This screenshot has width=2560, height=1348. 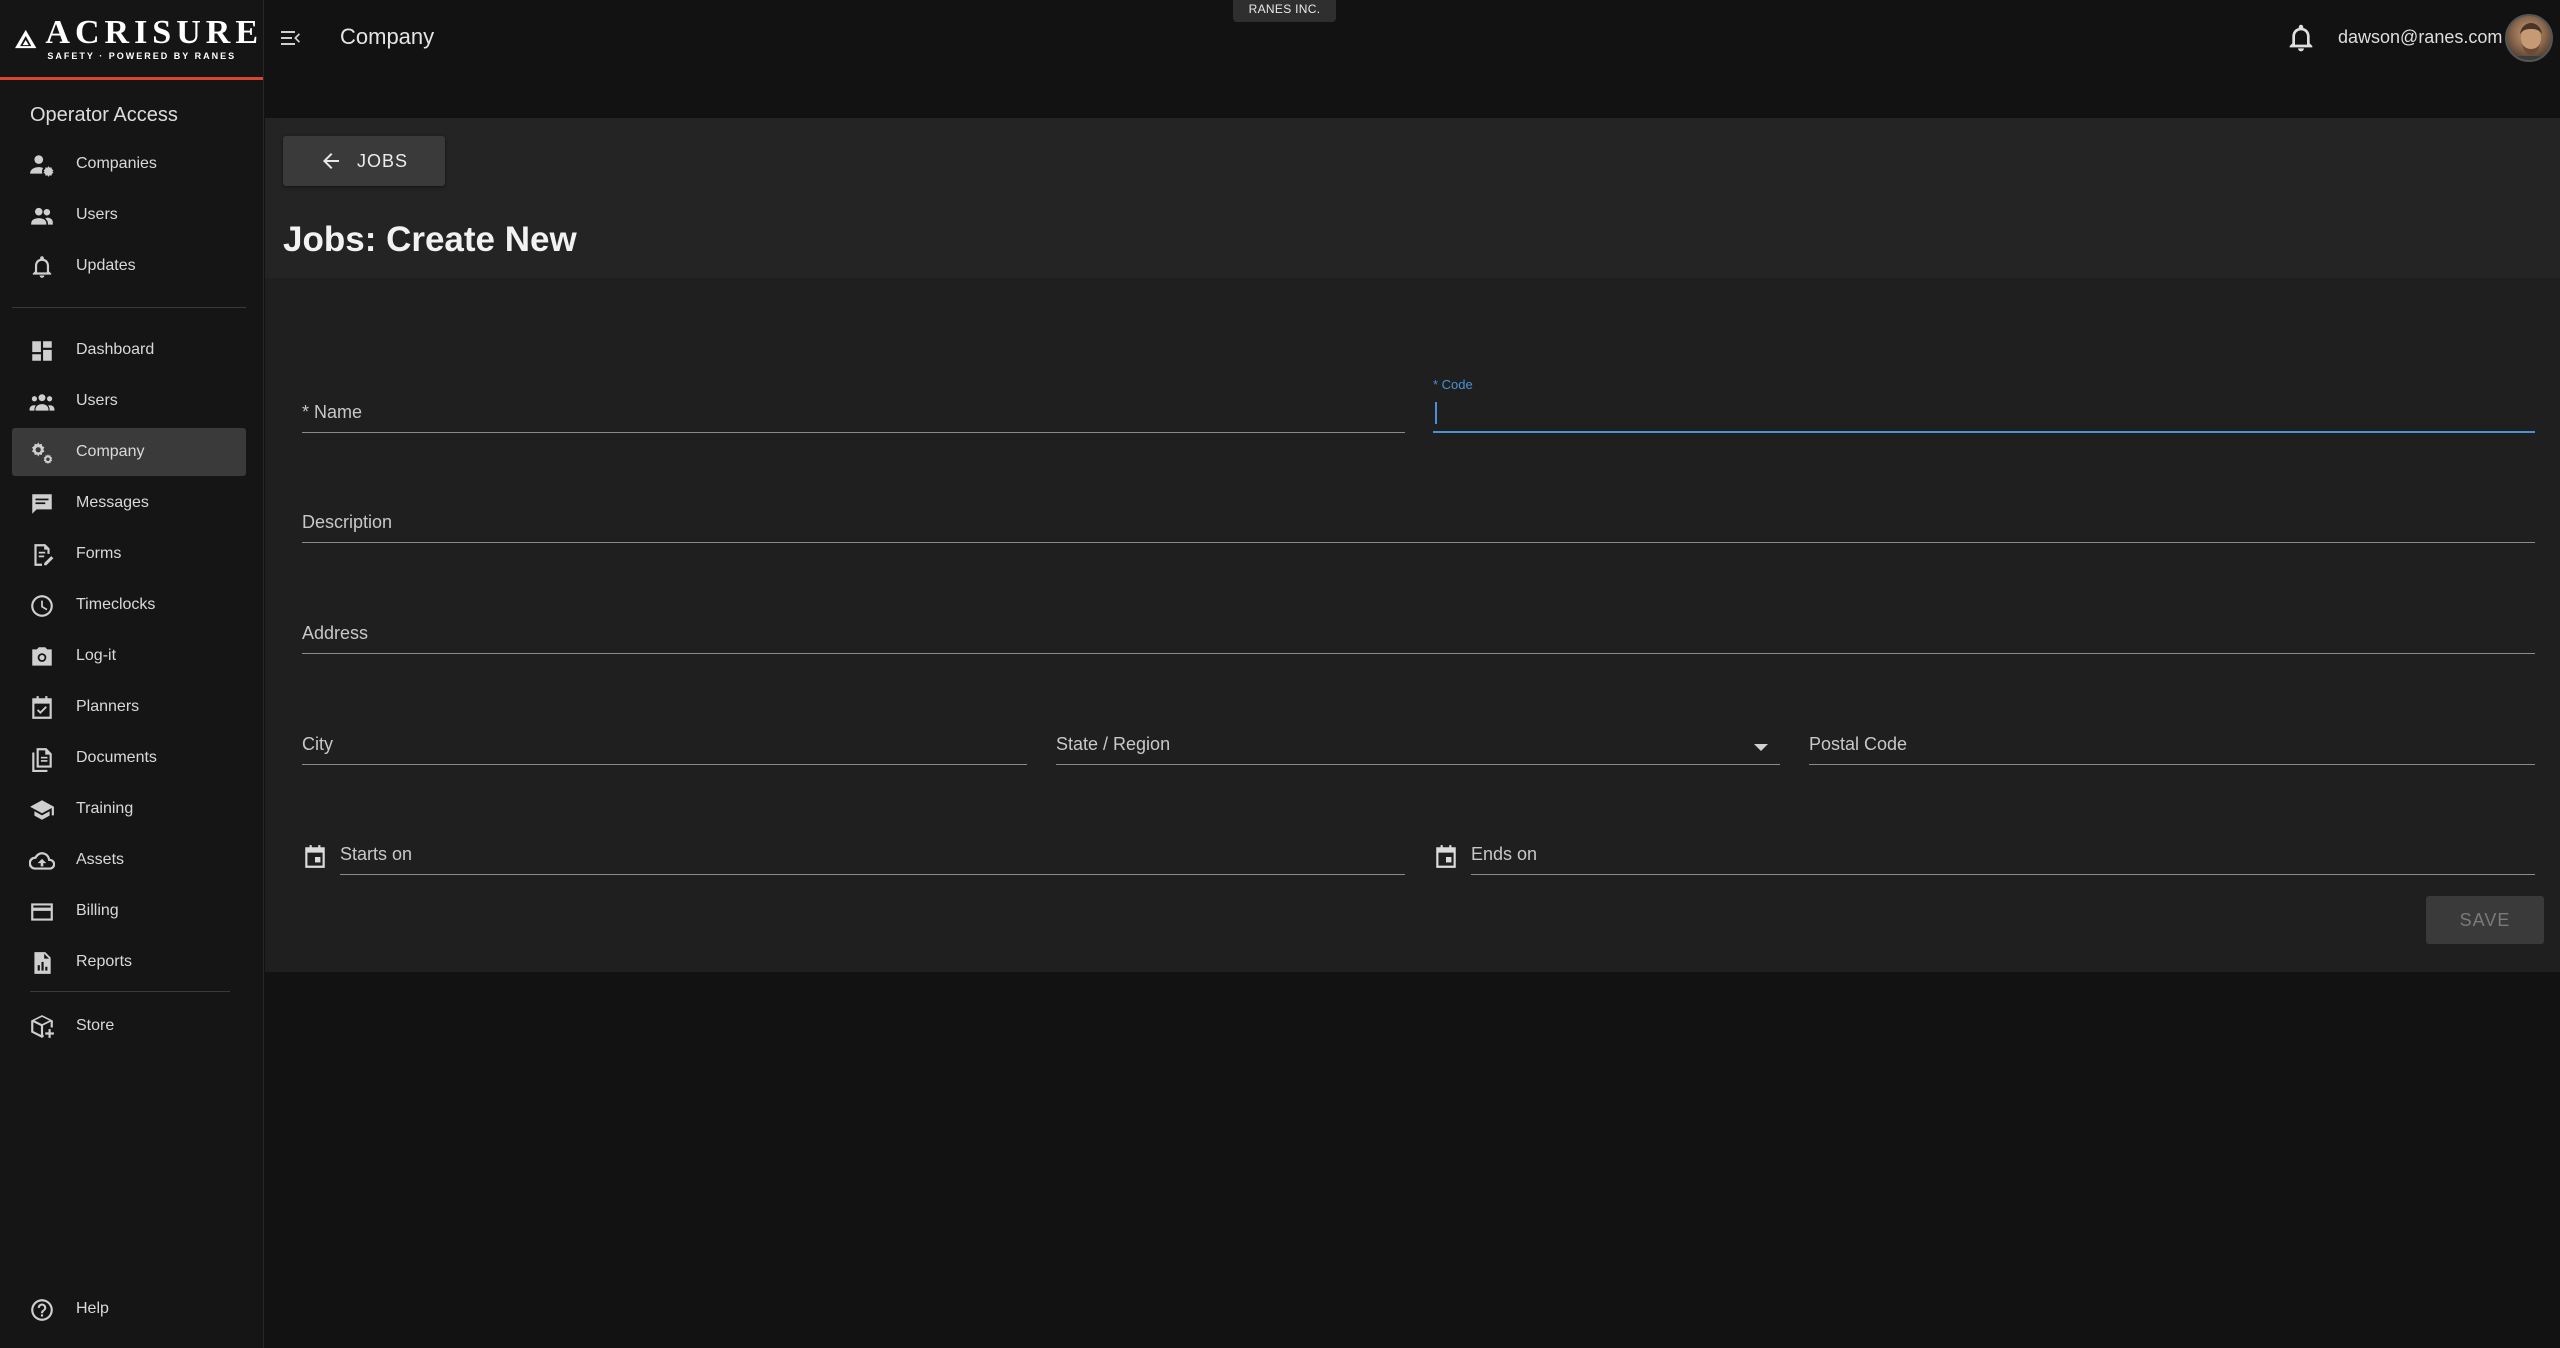 What do you see at coordinates (129, 1309) in the screenshot?
I see `sidebar-item-help: Help` at bounding box center [129, 1309].